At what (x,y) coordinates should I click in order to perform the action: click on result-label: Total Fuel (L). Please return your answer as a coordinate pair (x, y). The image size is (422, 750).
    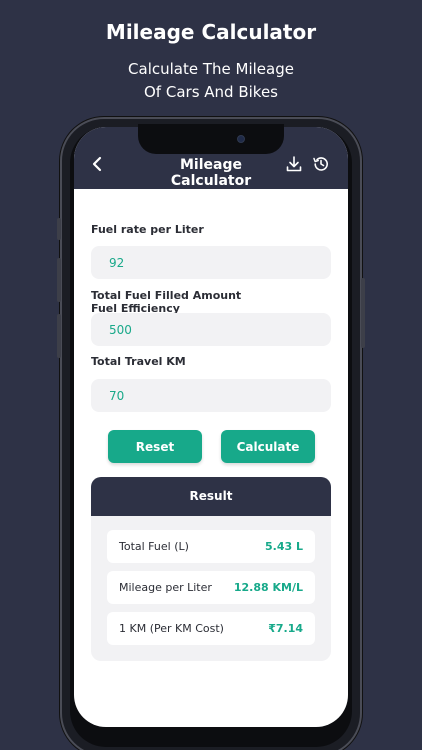
    Looking at the image, I should click on (154, 546).